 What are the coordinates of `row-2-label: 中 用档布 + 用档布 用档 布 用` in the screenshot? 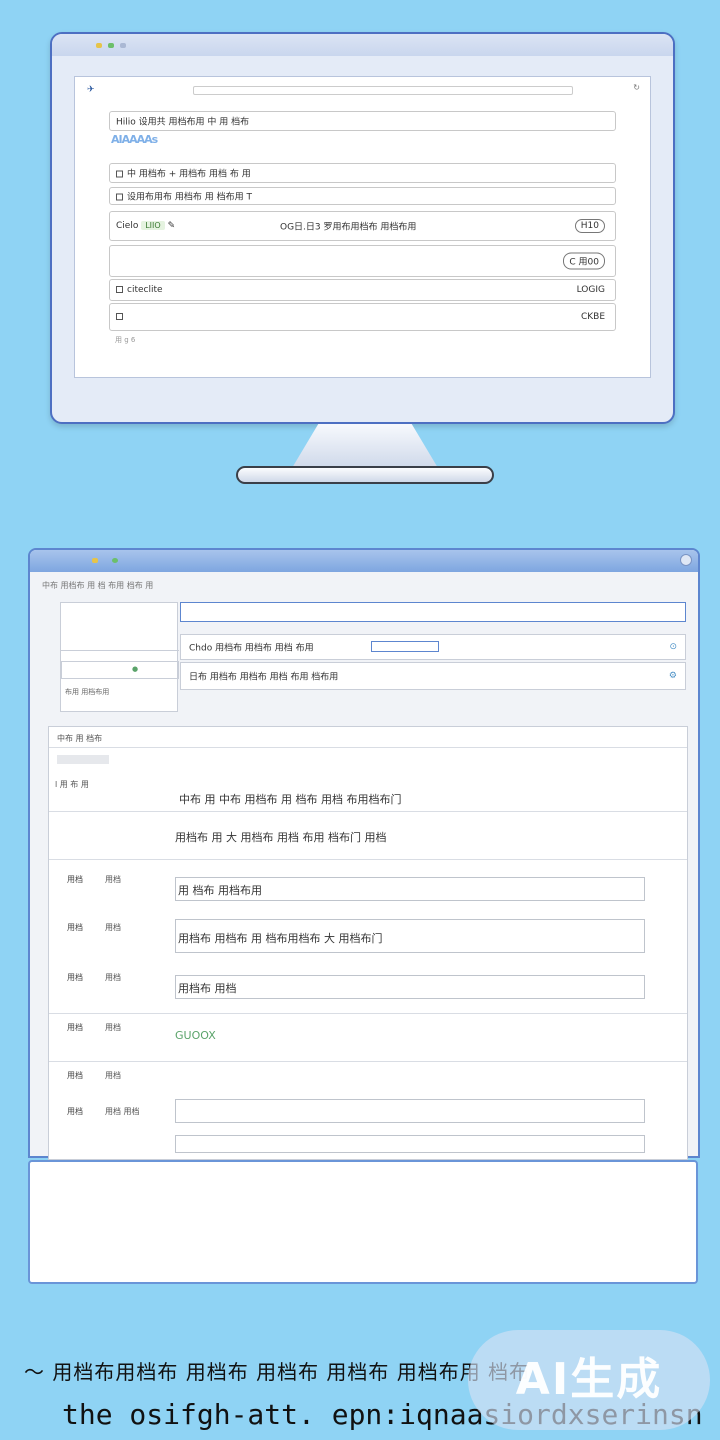 It's located at (183, 173).